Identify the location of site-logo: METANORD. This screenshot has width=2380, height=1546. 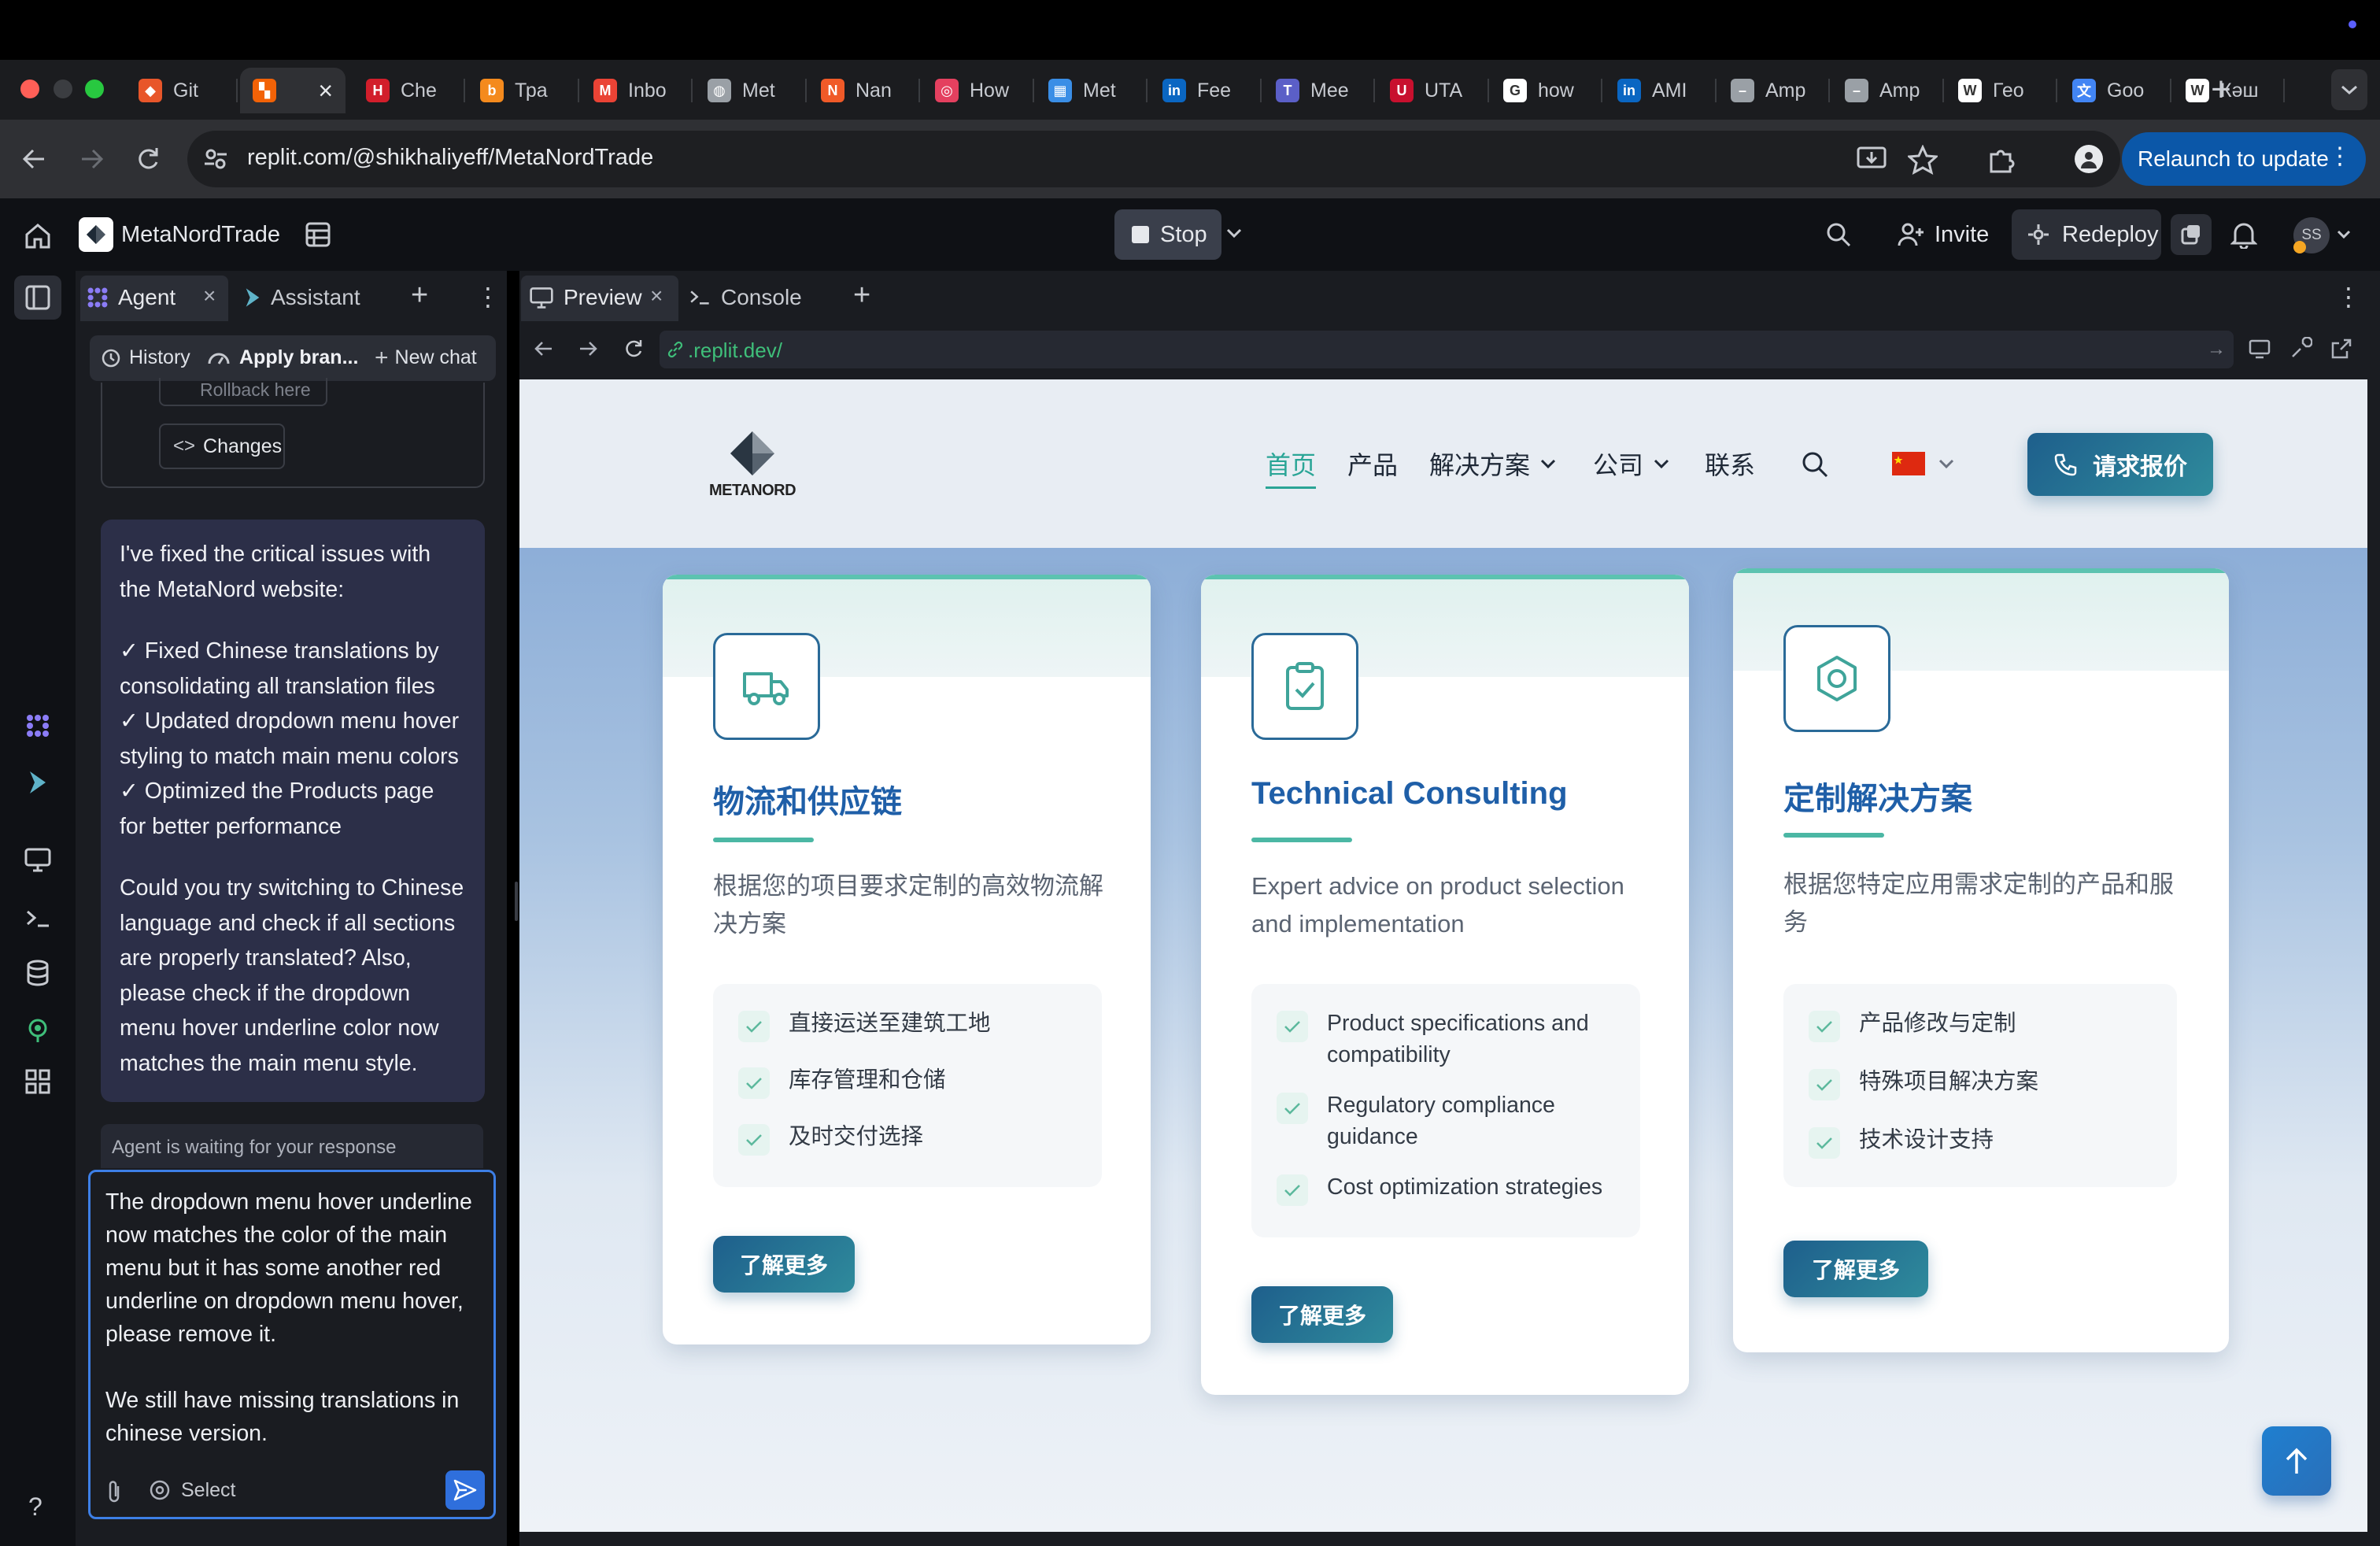
(752, 466).